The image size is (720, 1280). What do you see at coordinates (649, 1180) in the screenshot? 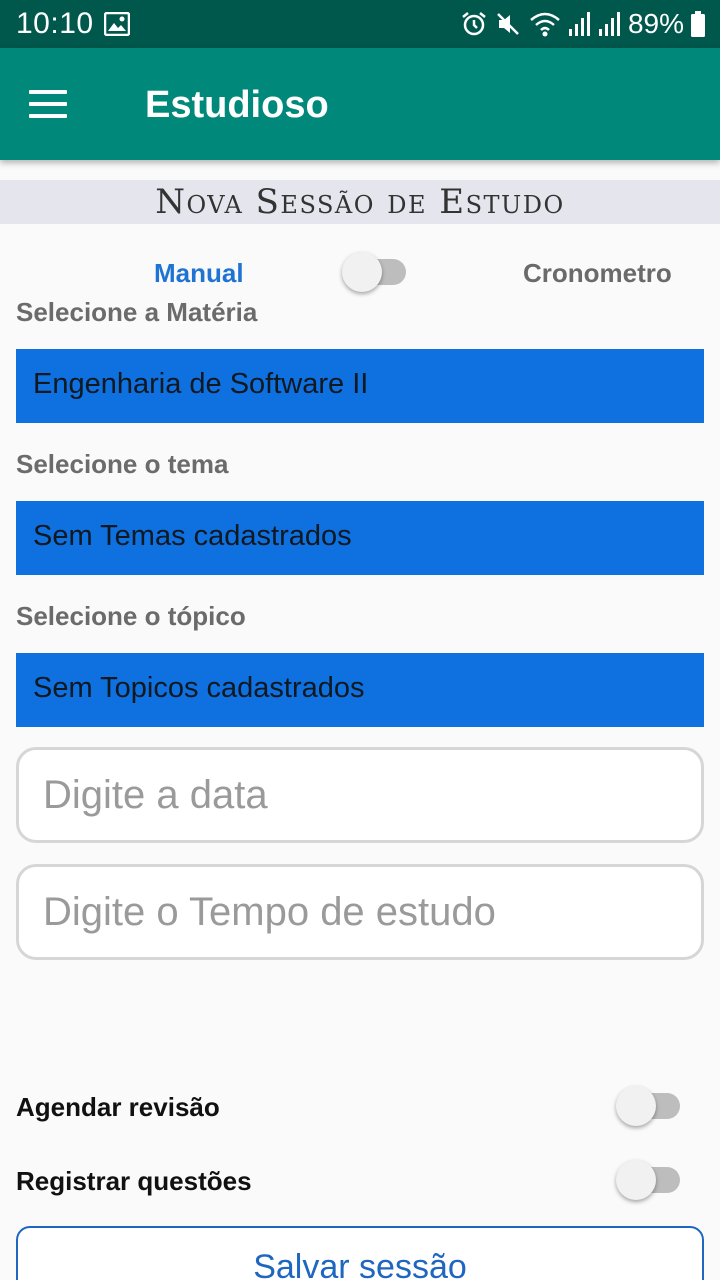
I see `register-questions-switch` at bounding box center [649, 1180].